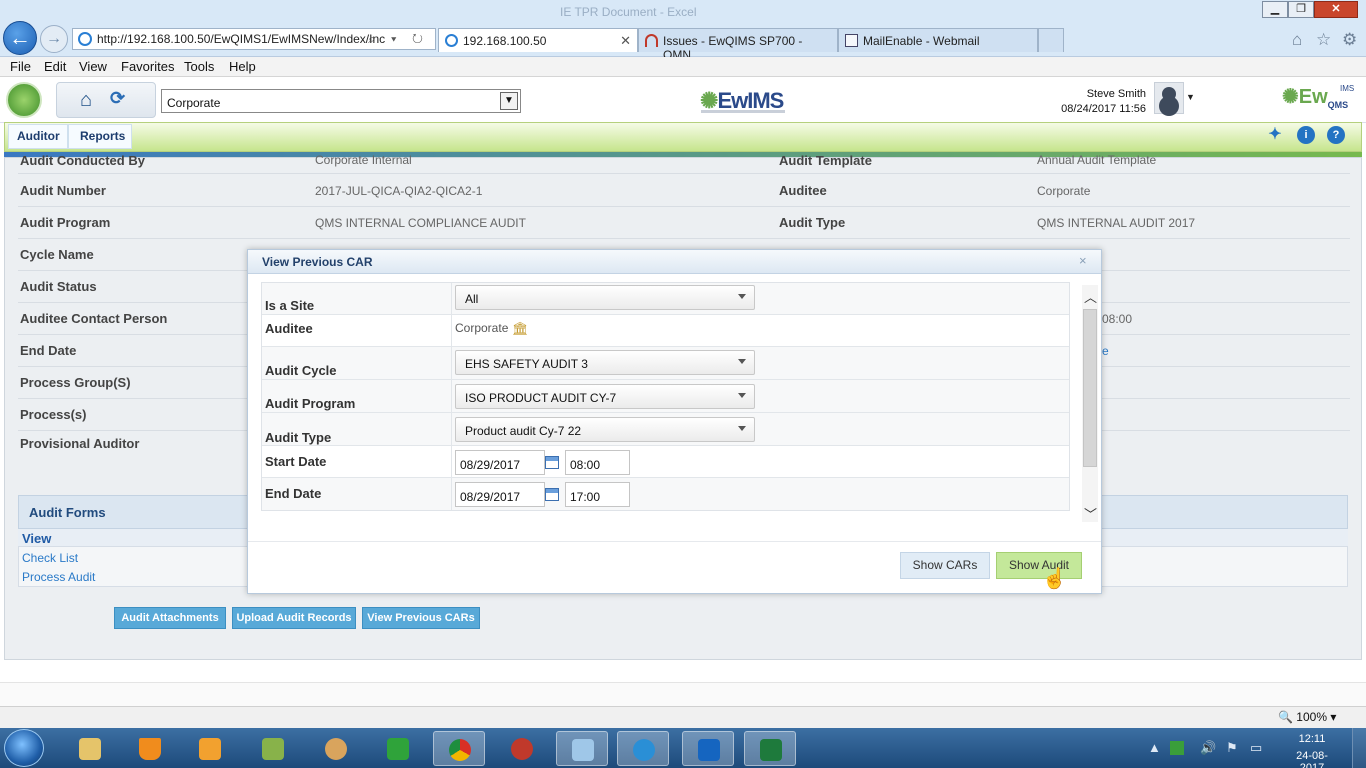  I want to click on organization-select-value: Corporate, so click(194, 103).